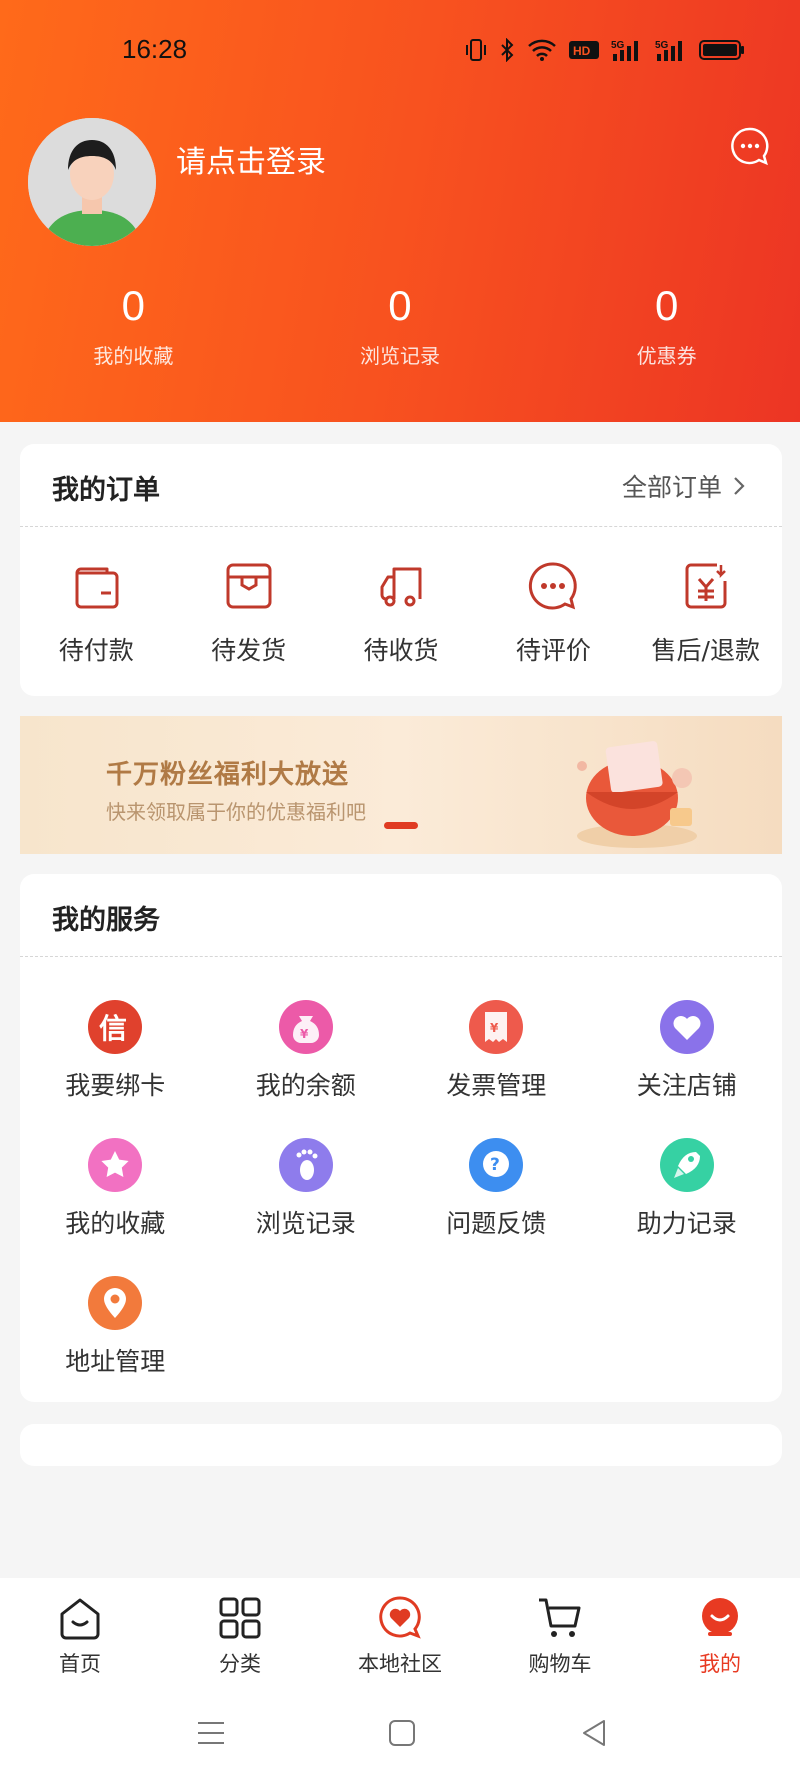 The image size is (800, 1787). What do you see at coordinates (236, 812) in the screenshot?
I see `banner-subtitle: 快来领取属于你的优惠福利吧` at bounding box center [236, 812].